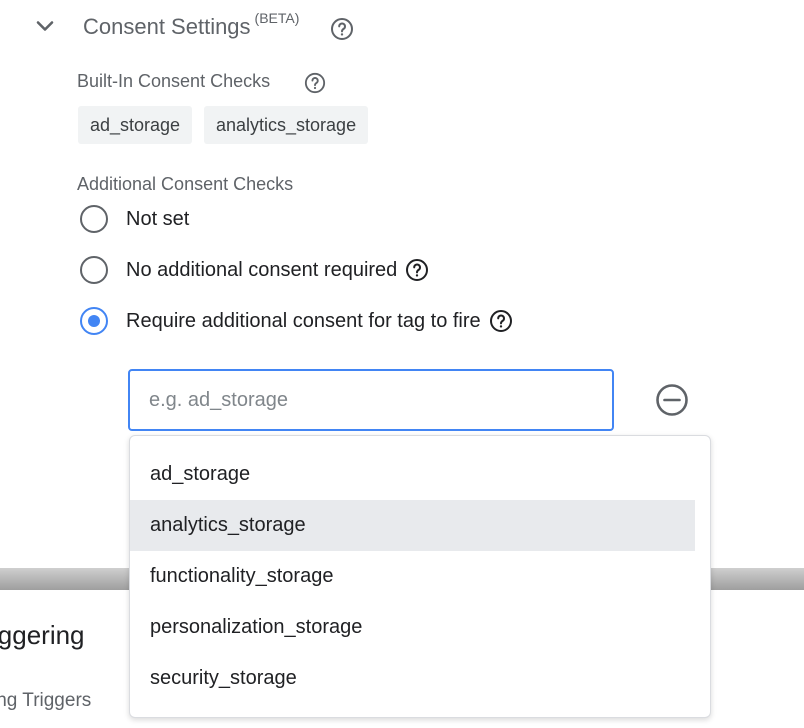  I want to click on triggering-section-subtitle: ing Triggers, so click(46, 700).